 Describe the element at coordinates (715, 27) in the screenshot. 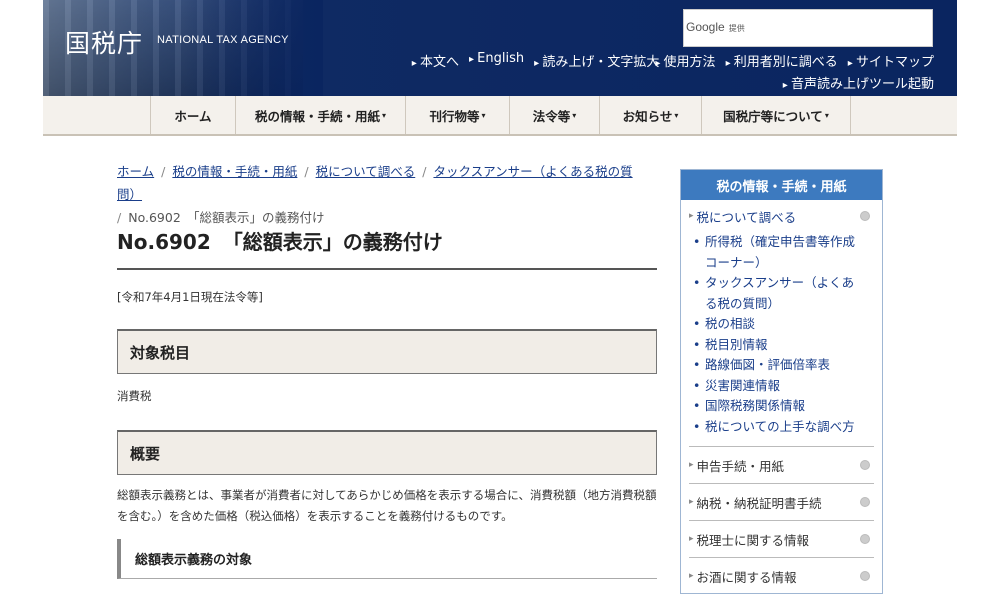

I see `google-search-label: Google 提供` at that location.